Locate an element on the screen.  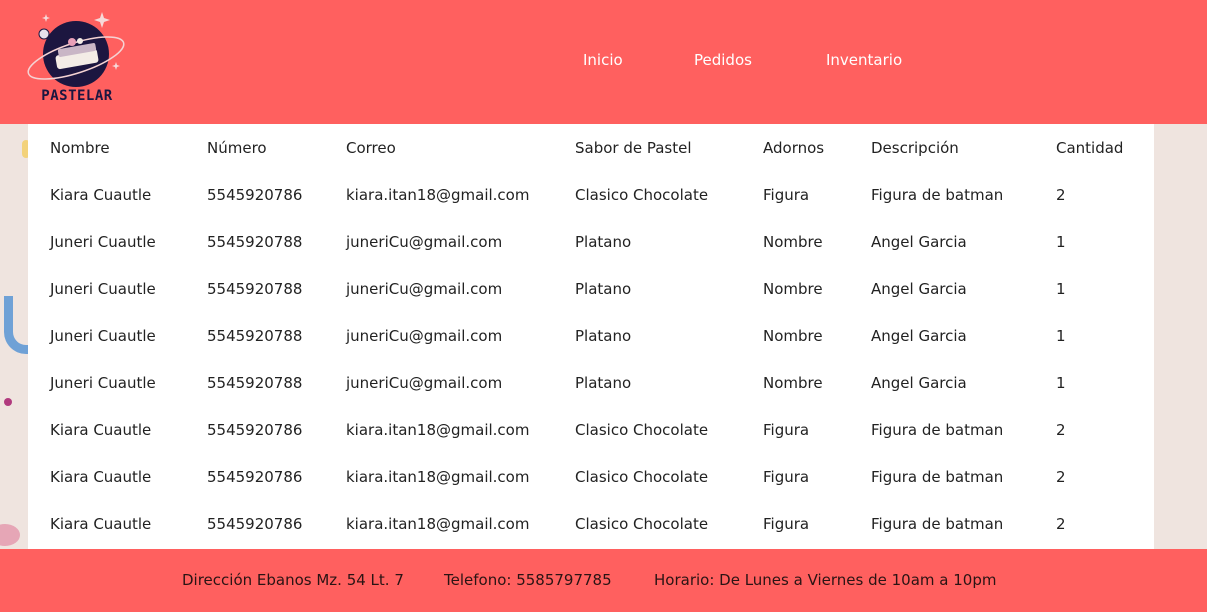
footer-phone: Telefono: 5585797785 is located at coordinates (528, 580).